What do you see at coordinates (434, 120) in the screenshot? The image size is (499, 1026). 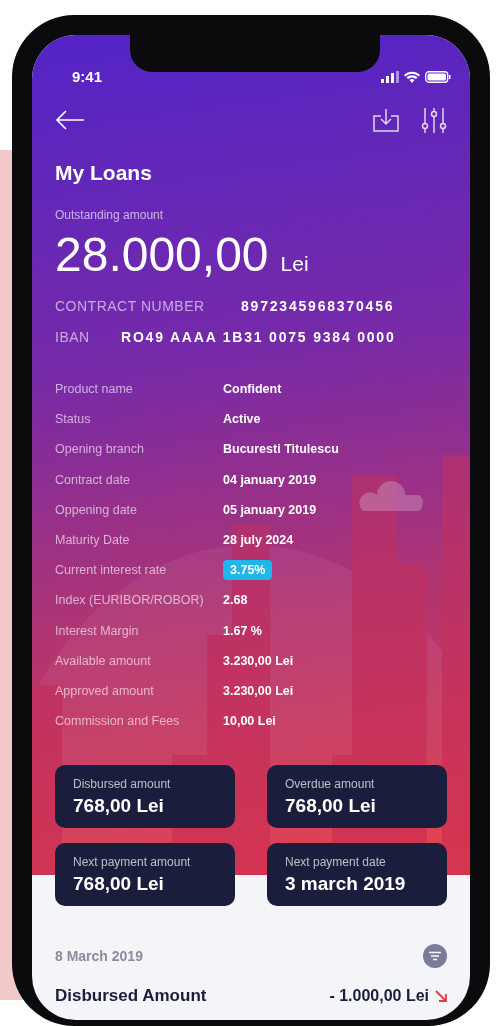 I see `sliders-icon` at bounding box center [434, 120].